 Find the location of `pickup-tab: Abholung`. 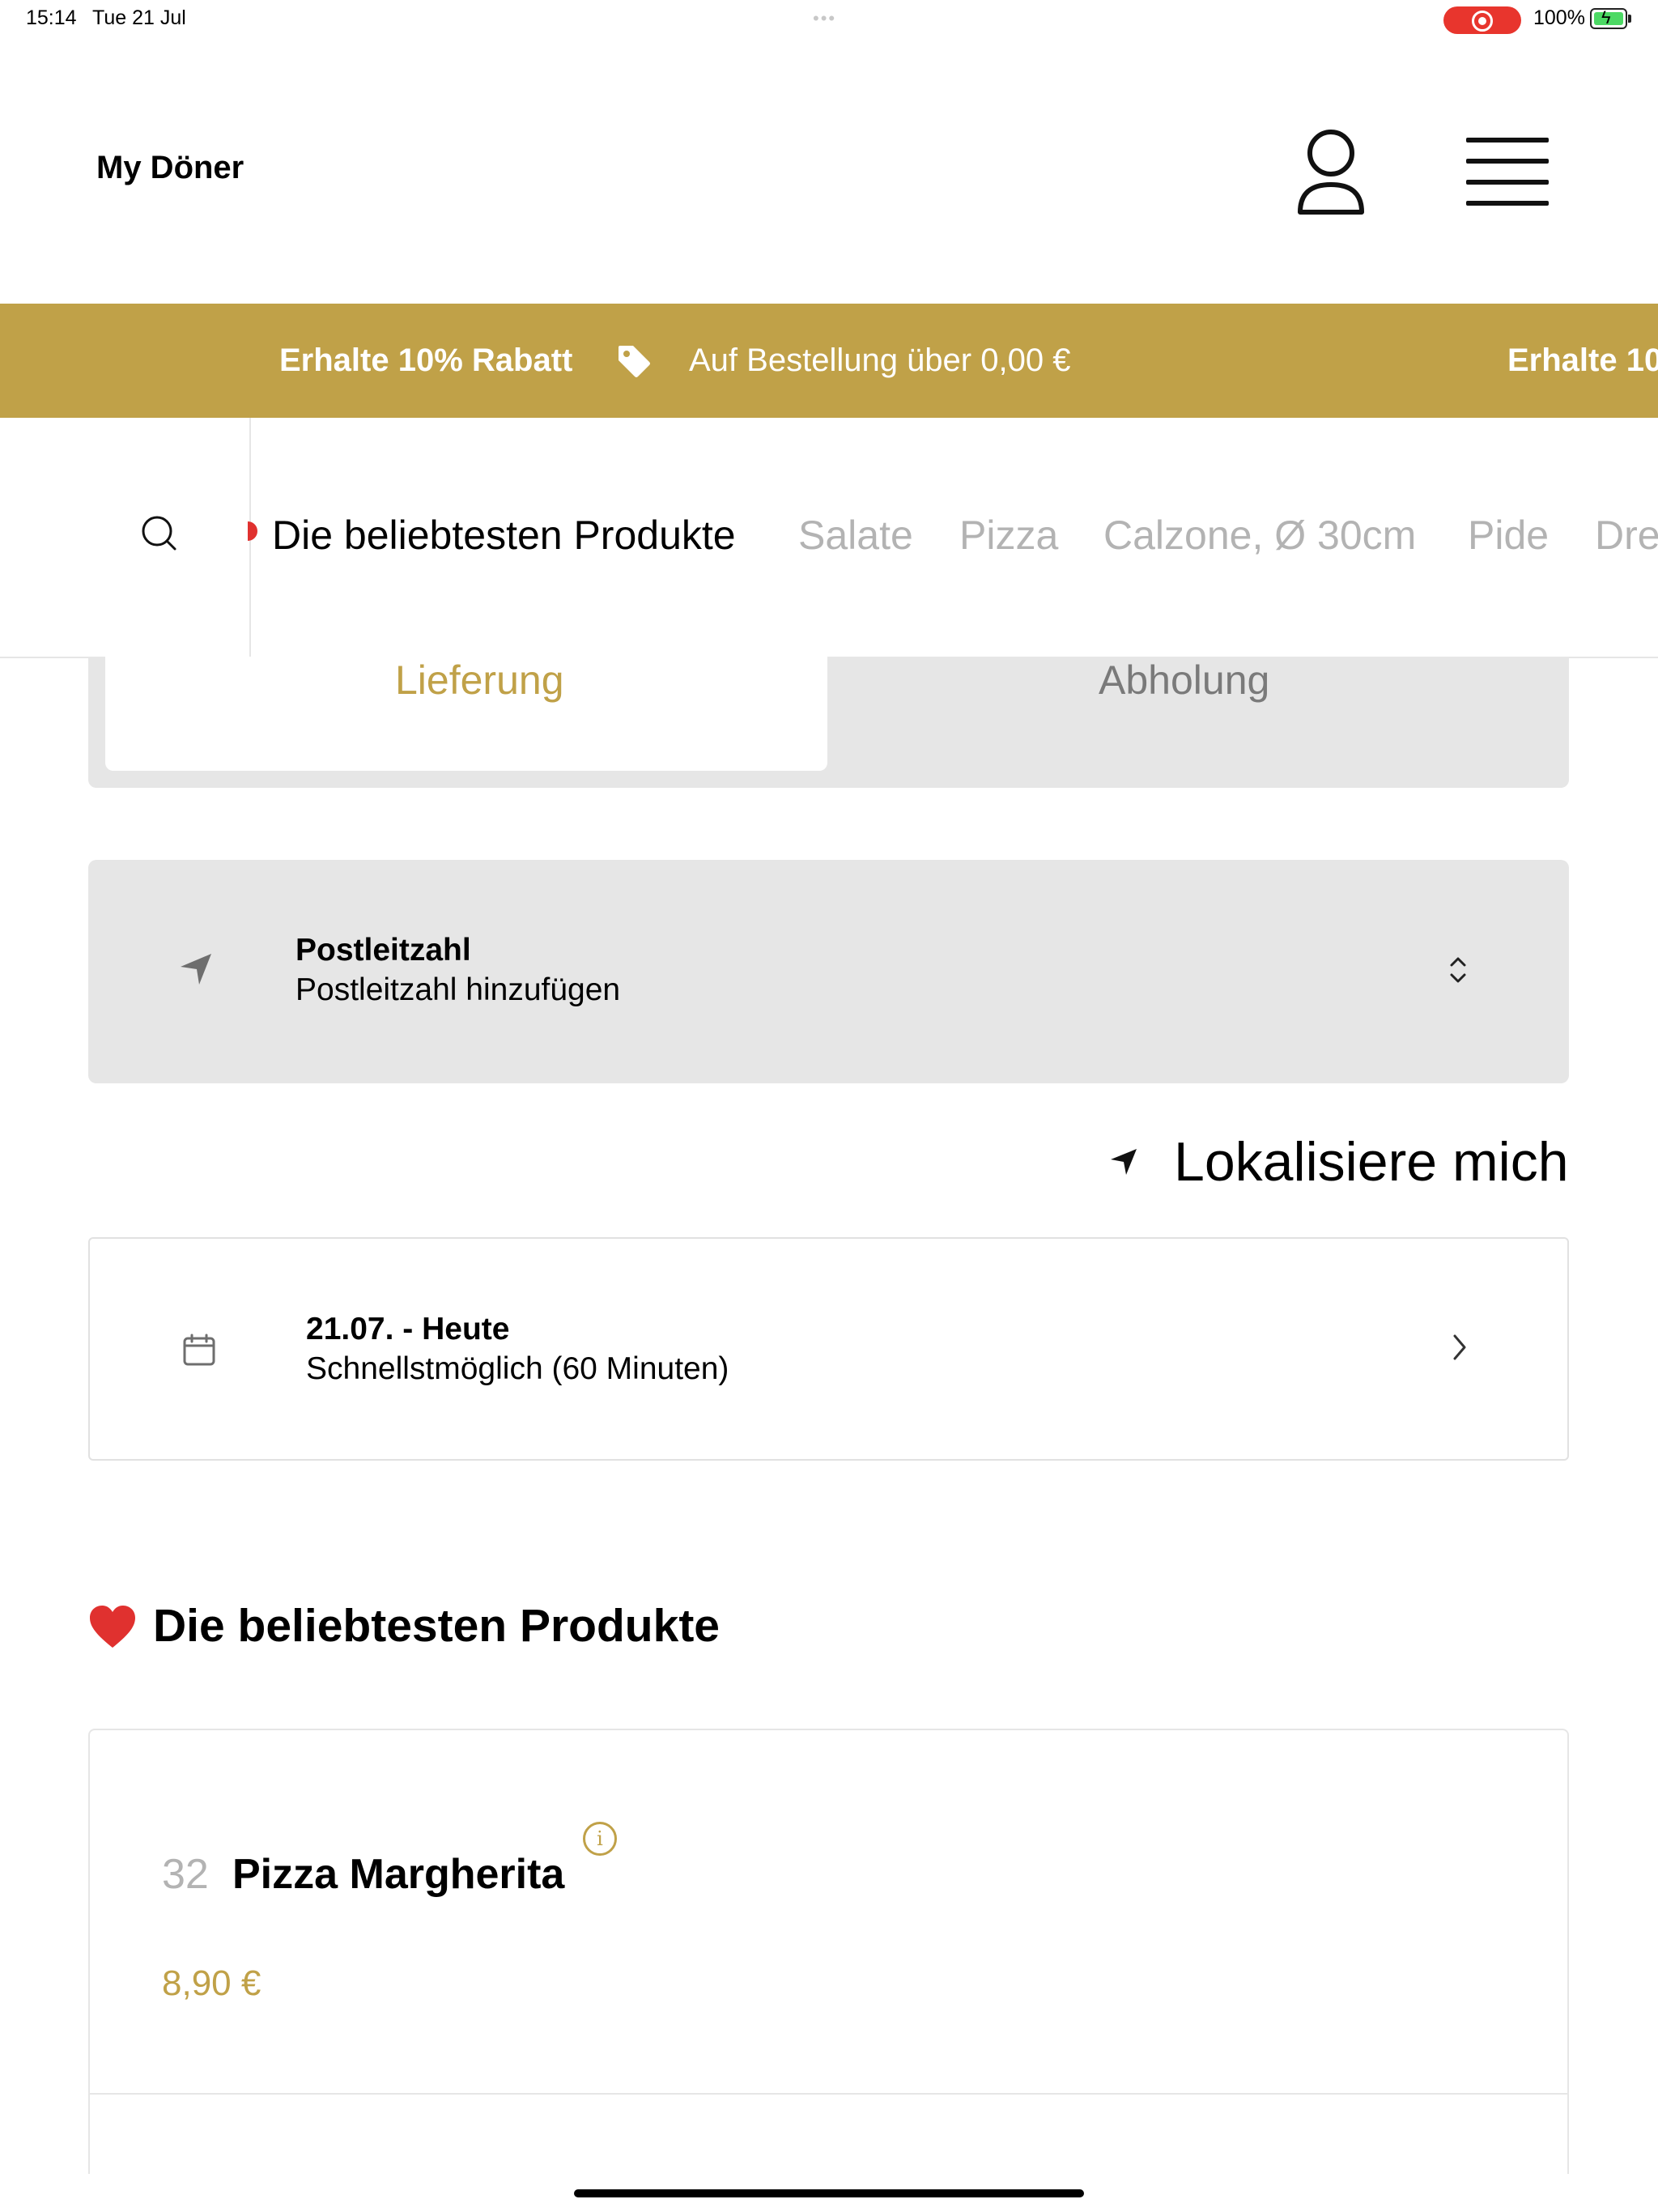

pickup-tab: Abholung is located at coordinates (1184, 681).